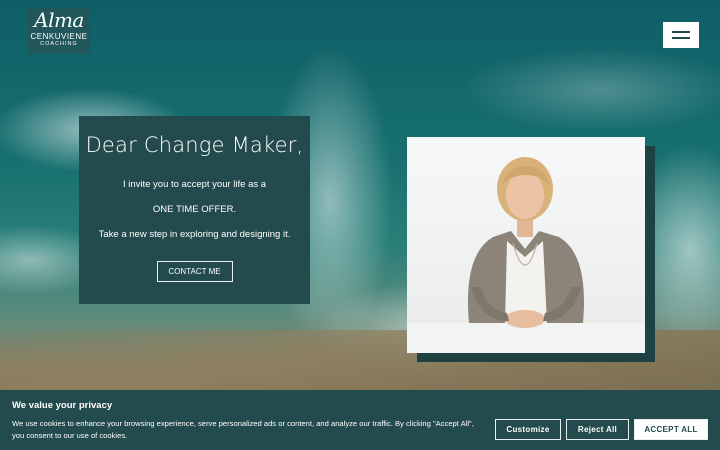 Image resolution: width=720 pixels, height=450 pixels. I want to click on customize-button: Customize, so click(528, 429).